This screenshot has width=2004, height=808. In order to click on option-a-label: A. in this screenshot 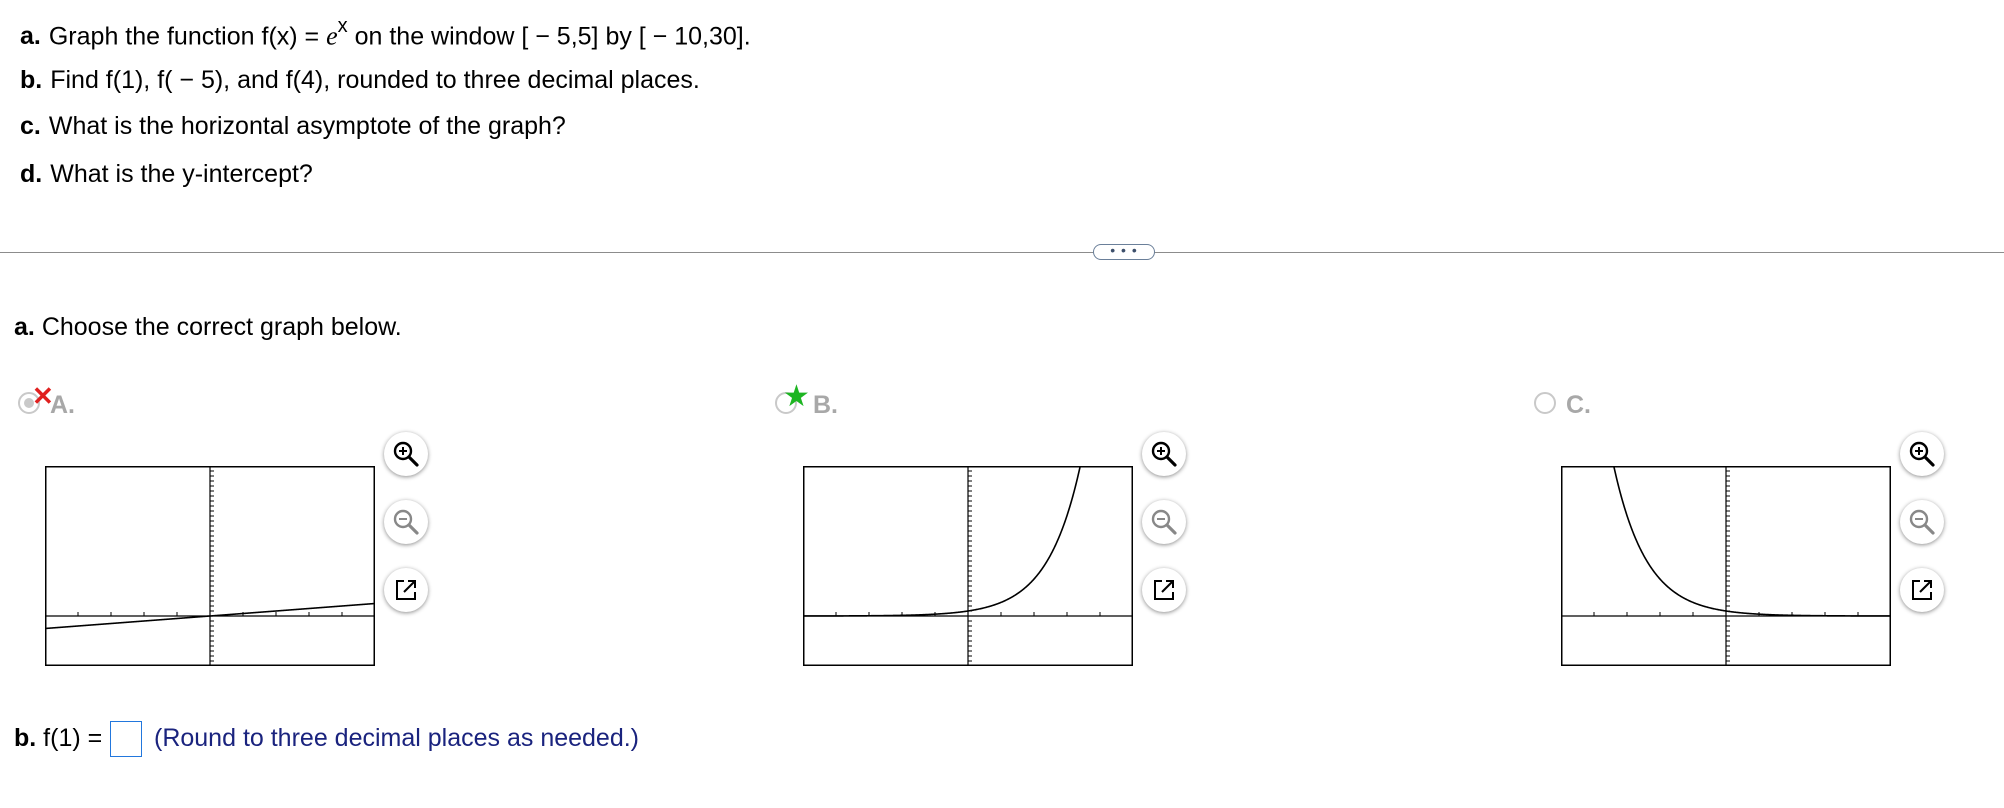, I will do `click(62, 405)`.